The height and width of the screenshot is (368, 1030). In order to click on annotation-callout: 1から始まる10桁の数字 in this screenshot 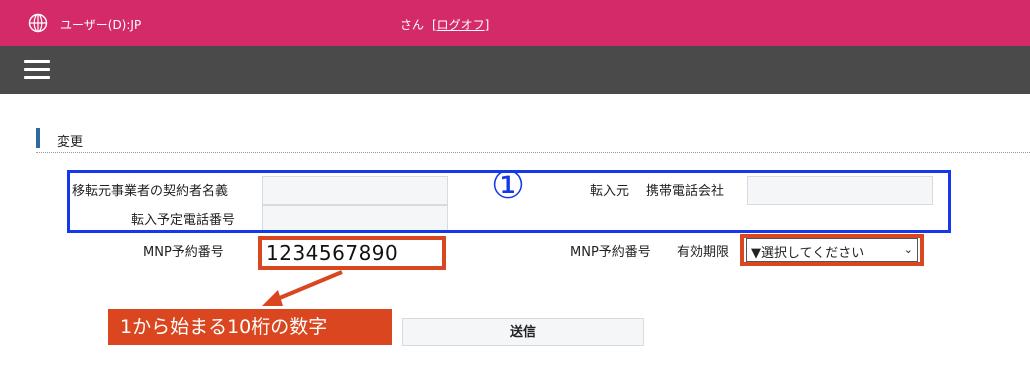, I will do `click(250, 327)`.